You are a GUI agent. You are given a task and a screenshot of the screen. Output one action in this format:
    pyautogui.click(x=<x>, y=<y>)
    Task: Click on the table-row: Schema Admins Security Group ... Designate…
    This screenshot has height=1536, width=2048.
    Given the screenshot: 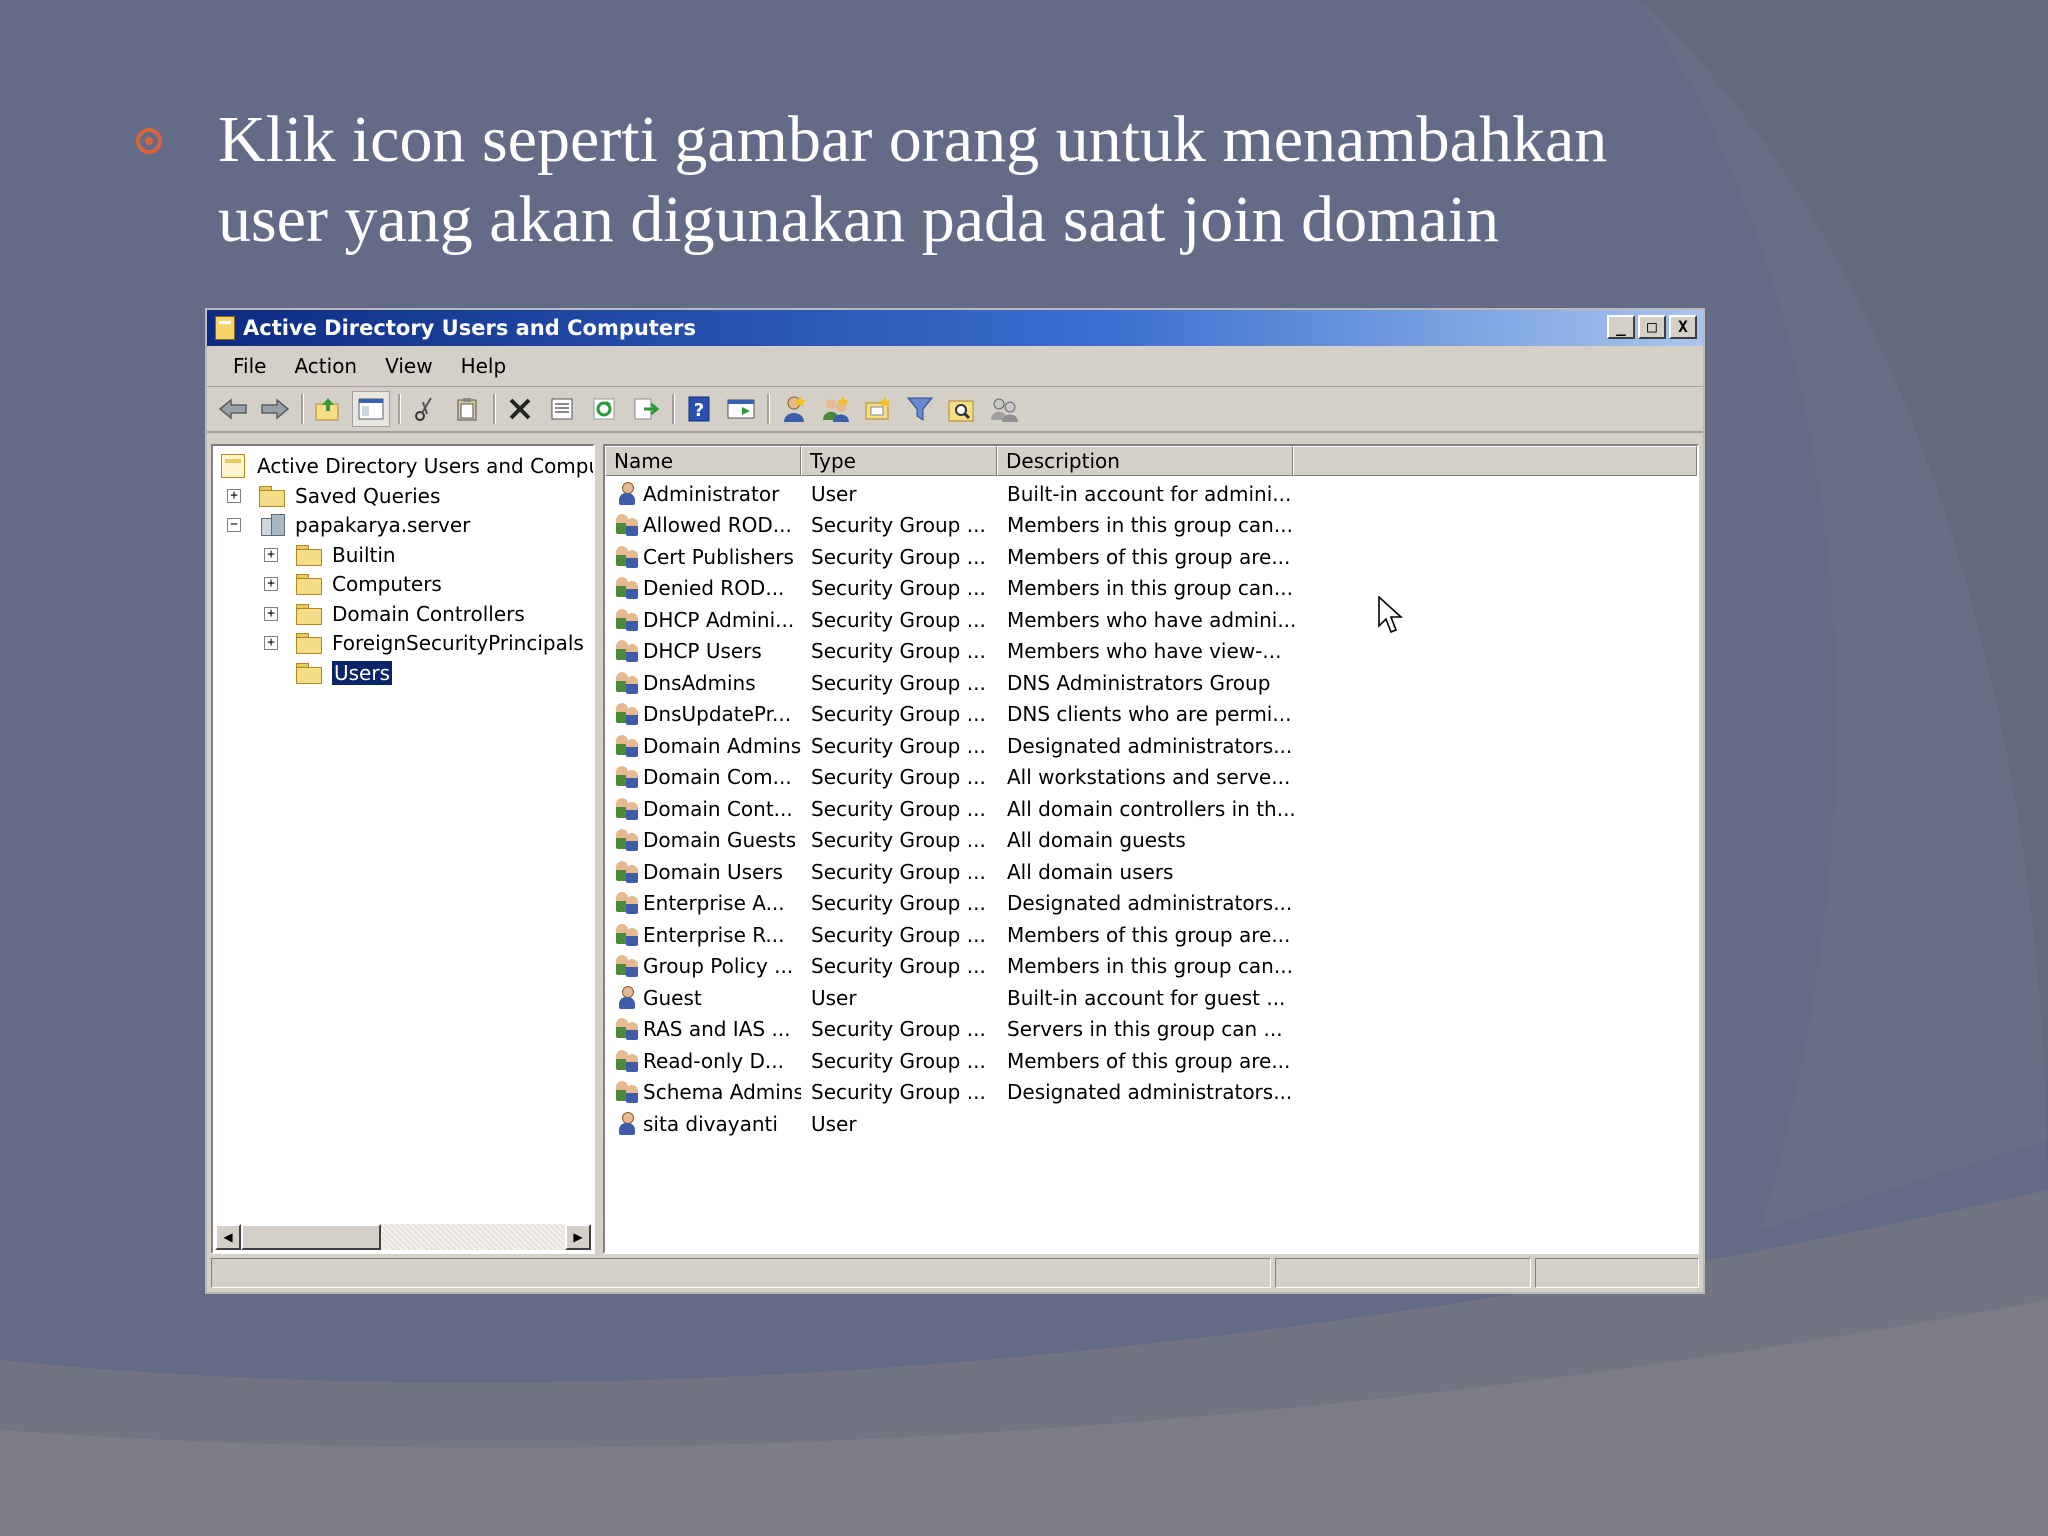 What is the action you would take?
    pyautogui.click(x=1151, y=1093)
    